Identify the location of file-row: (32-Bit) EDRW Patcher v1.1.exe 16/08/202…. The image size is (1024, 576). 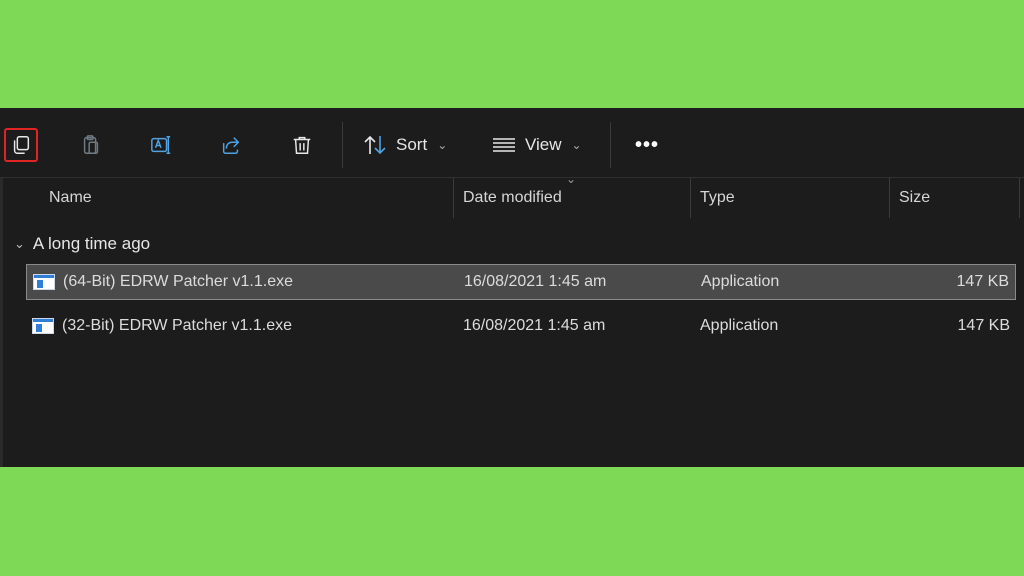
(521, 326).